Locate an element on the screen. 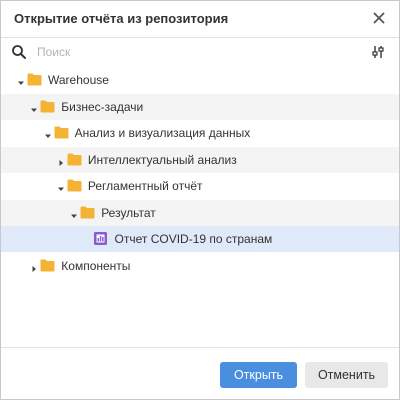  dialog-footer: Открыть Отменить is located at coordinates (200, 373).